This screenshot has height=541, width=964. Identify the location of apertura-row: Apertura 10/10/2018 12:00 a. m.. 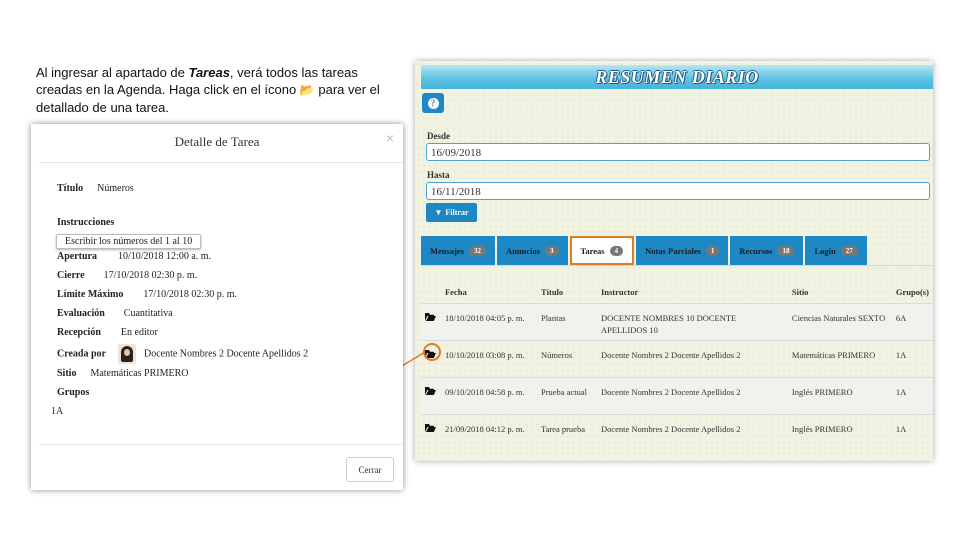
(134, 256).